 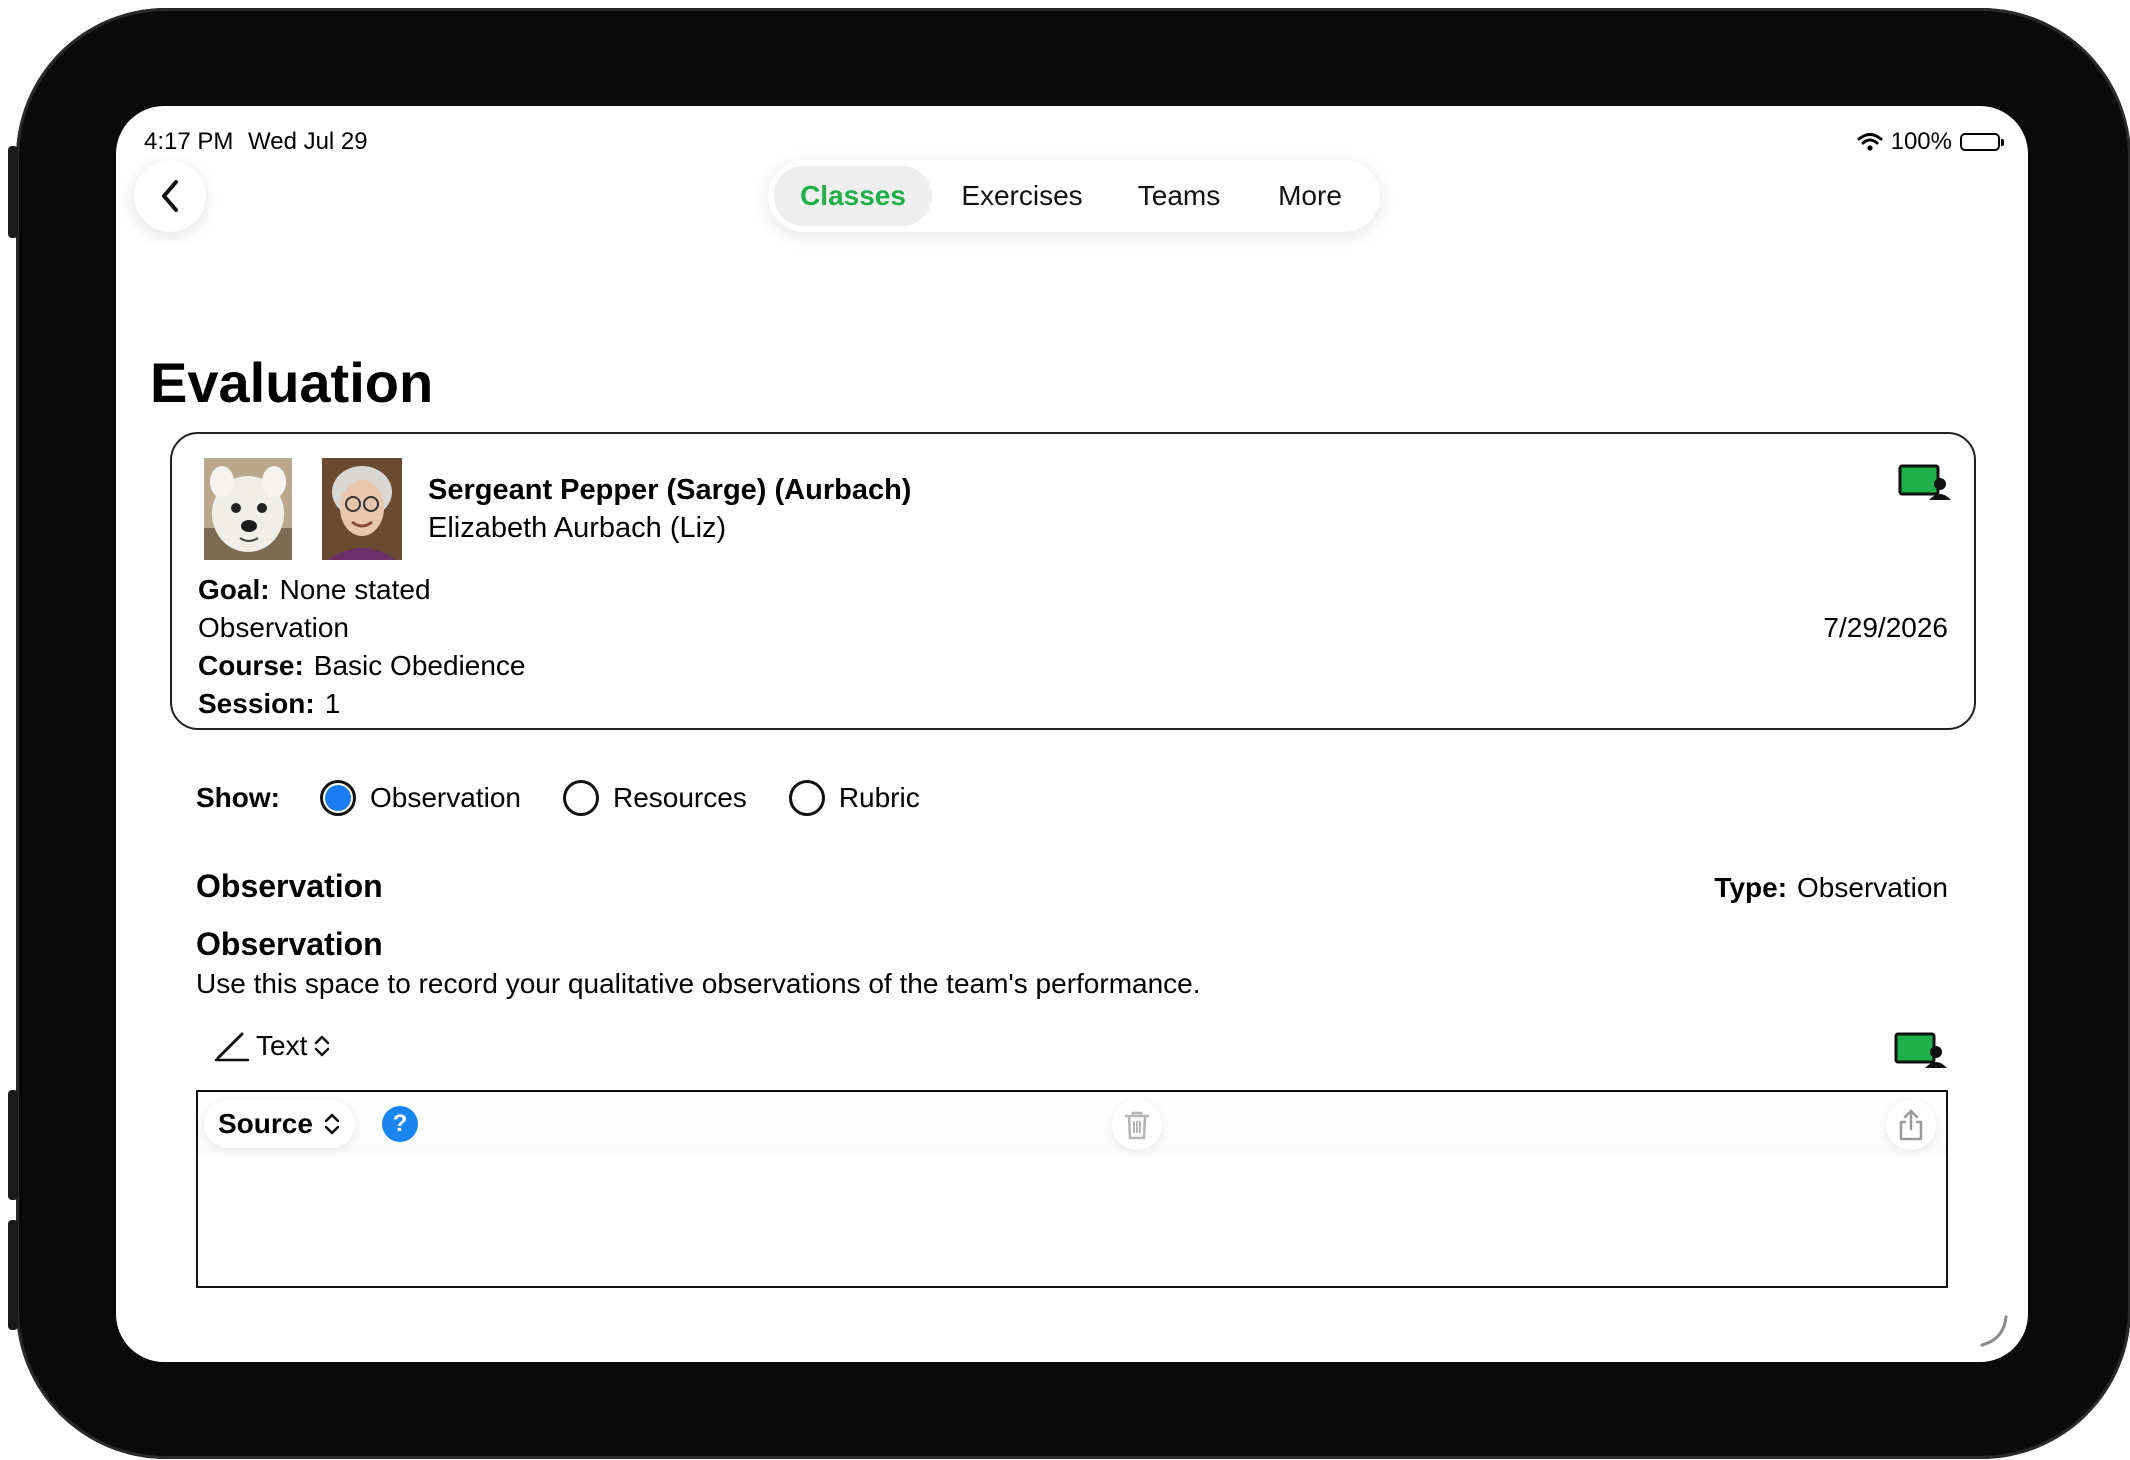 What do you see at coordinates (1179, 196) in the screenshot?
I see `tab-teams: Teams` at bounding box center [1179, 196].